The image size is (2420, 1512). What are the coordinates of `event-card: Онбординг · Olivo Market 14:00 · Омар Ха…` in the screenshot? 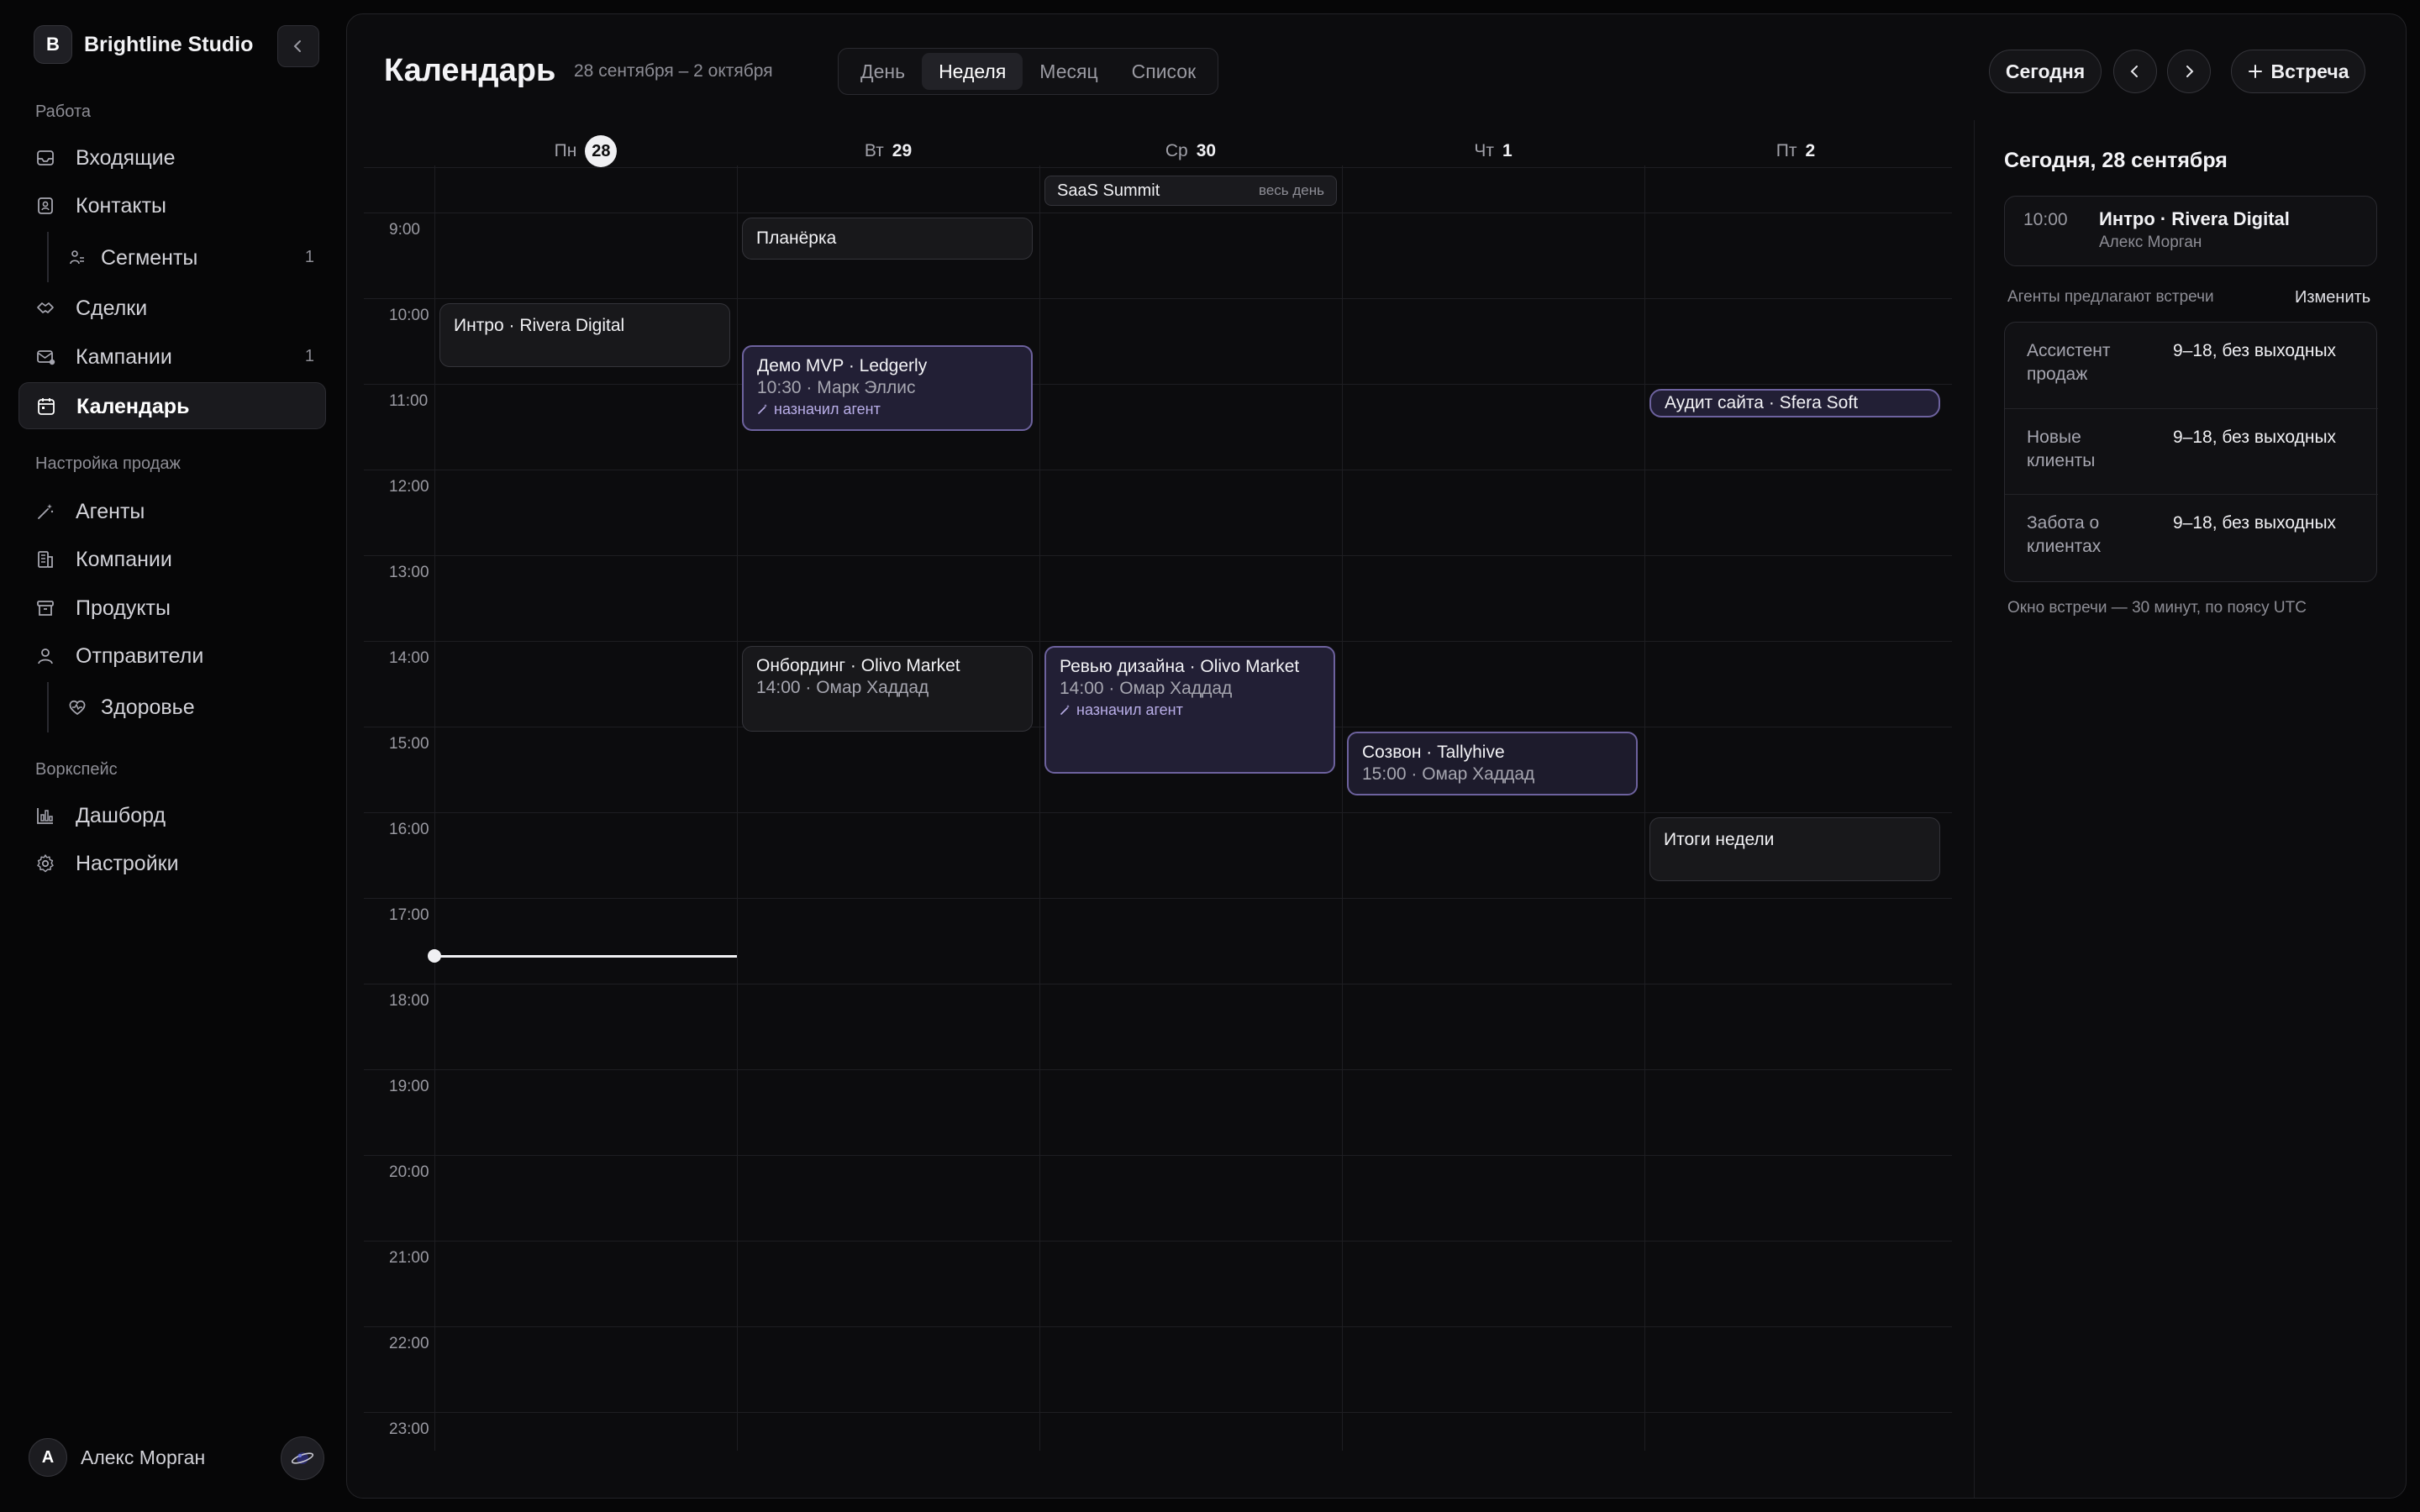 It's located at (887, 689).